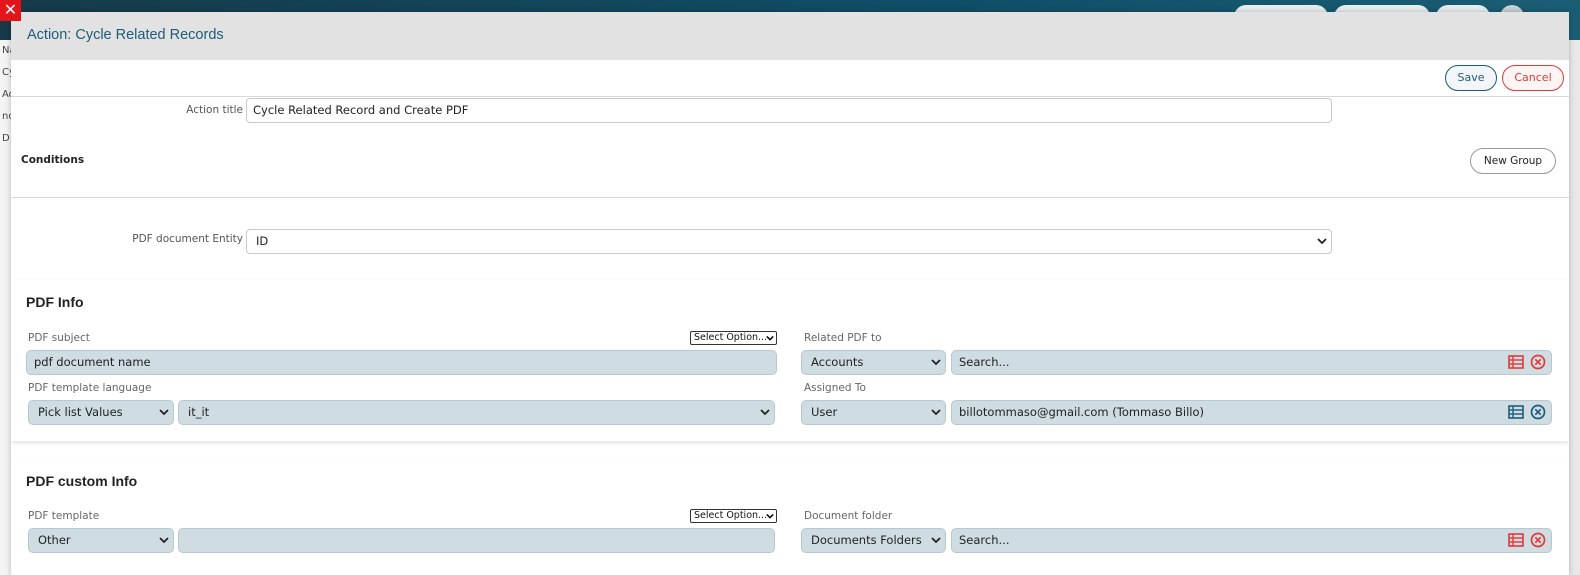 Image resolution: width=1580 pixels, height=575 pixels. What do you see at coordinates (214, 110) in the screenshot?
I see `action-title-label: Action title` at bounding box center [214, 110].